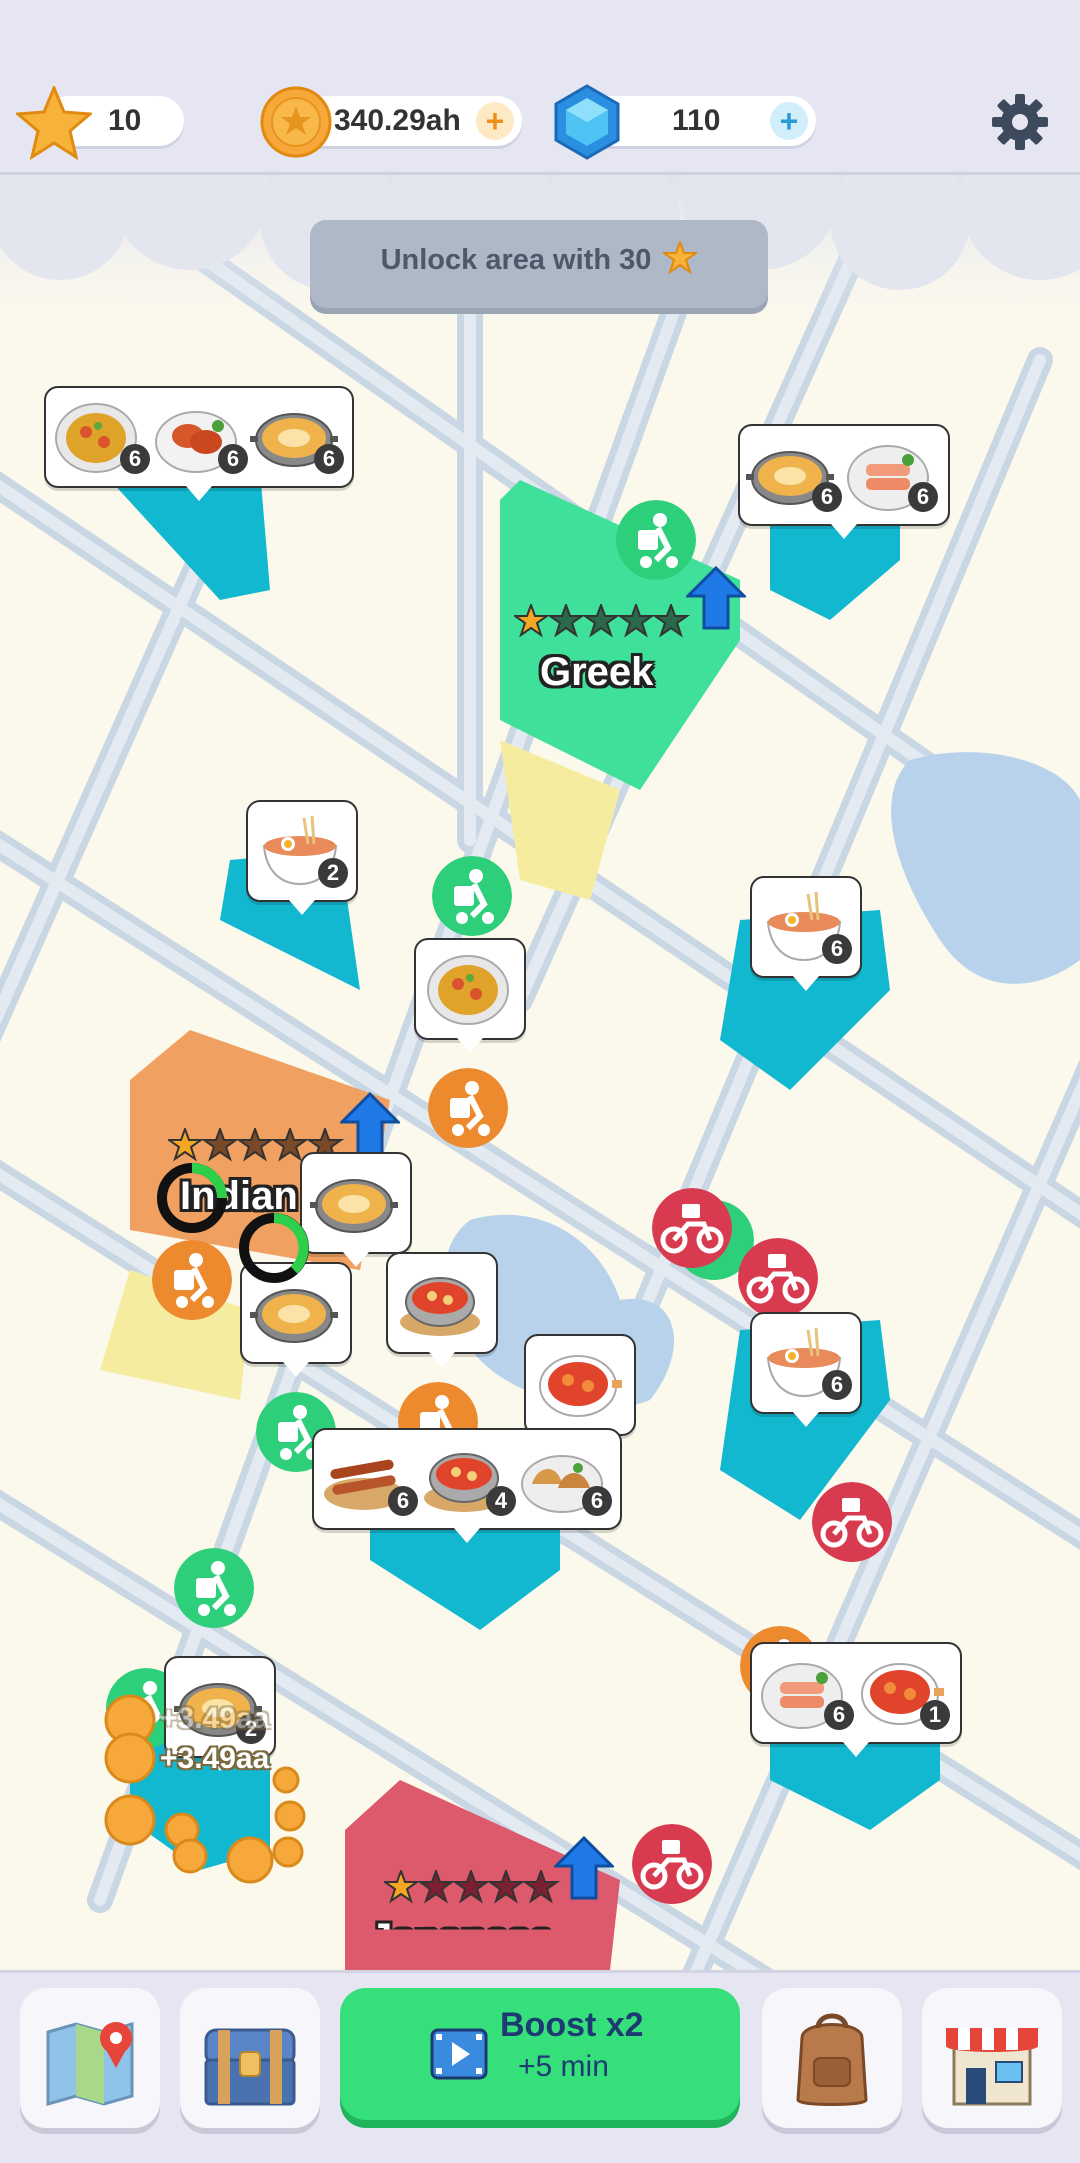  Describe the element at coordinates (495, 121) in the screenshot. I see `add-coins-button: +` at that location.